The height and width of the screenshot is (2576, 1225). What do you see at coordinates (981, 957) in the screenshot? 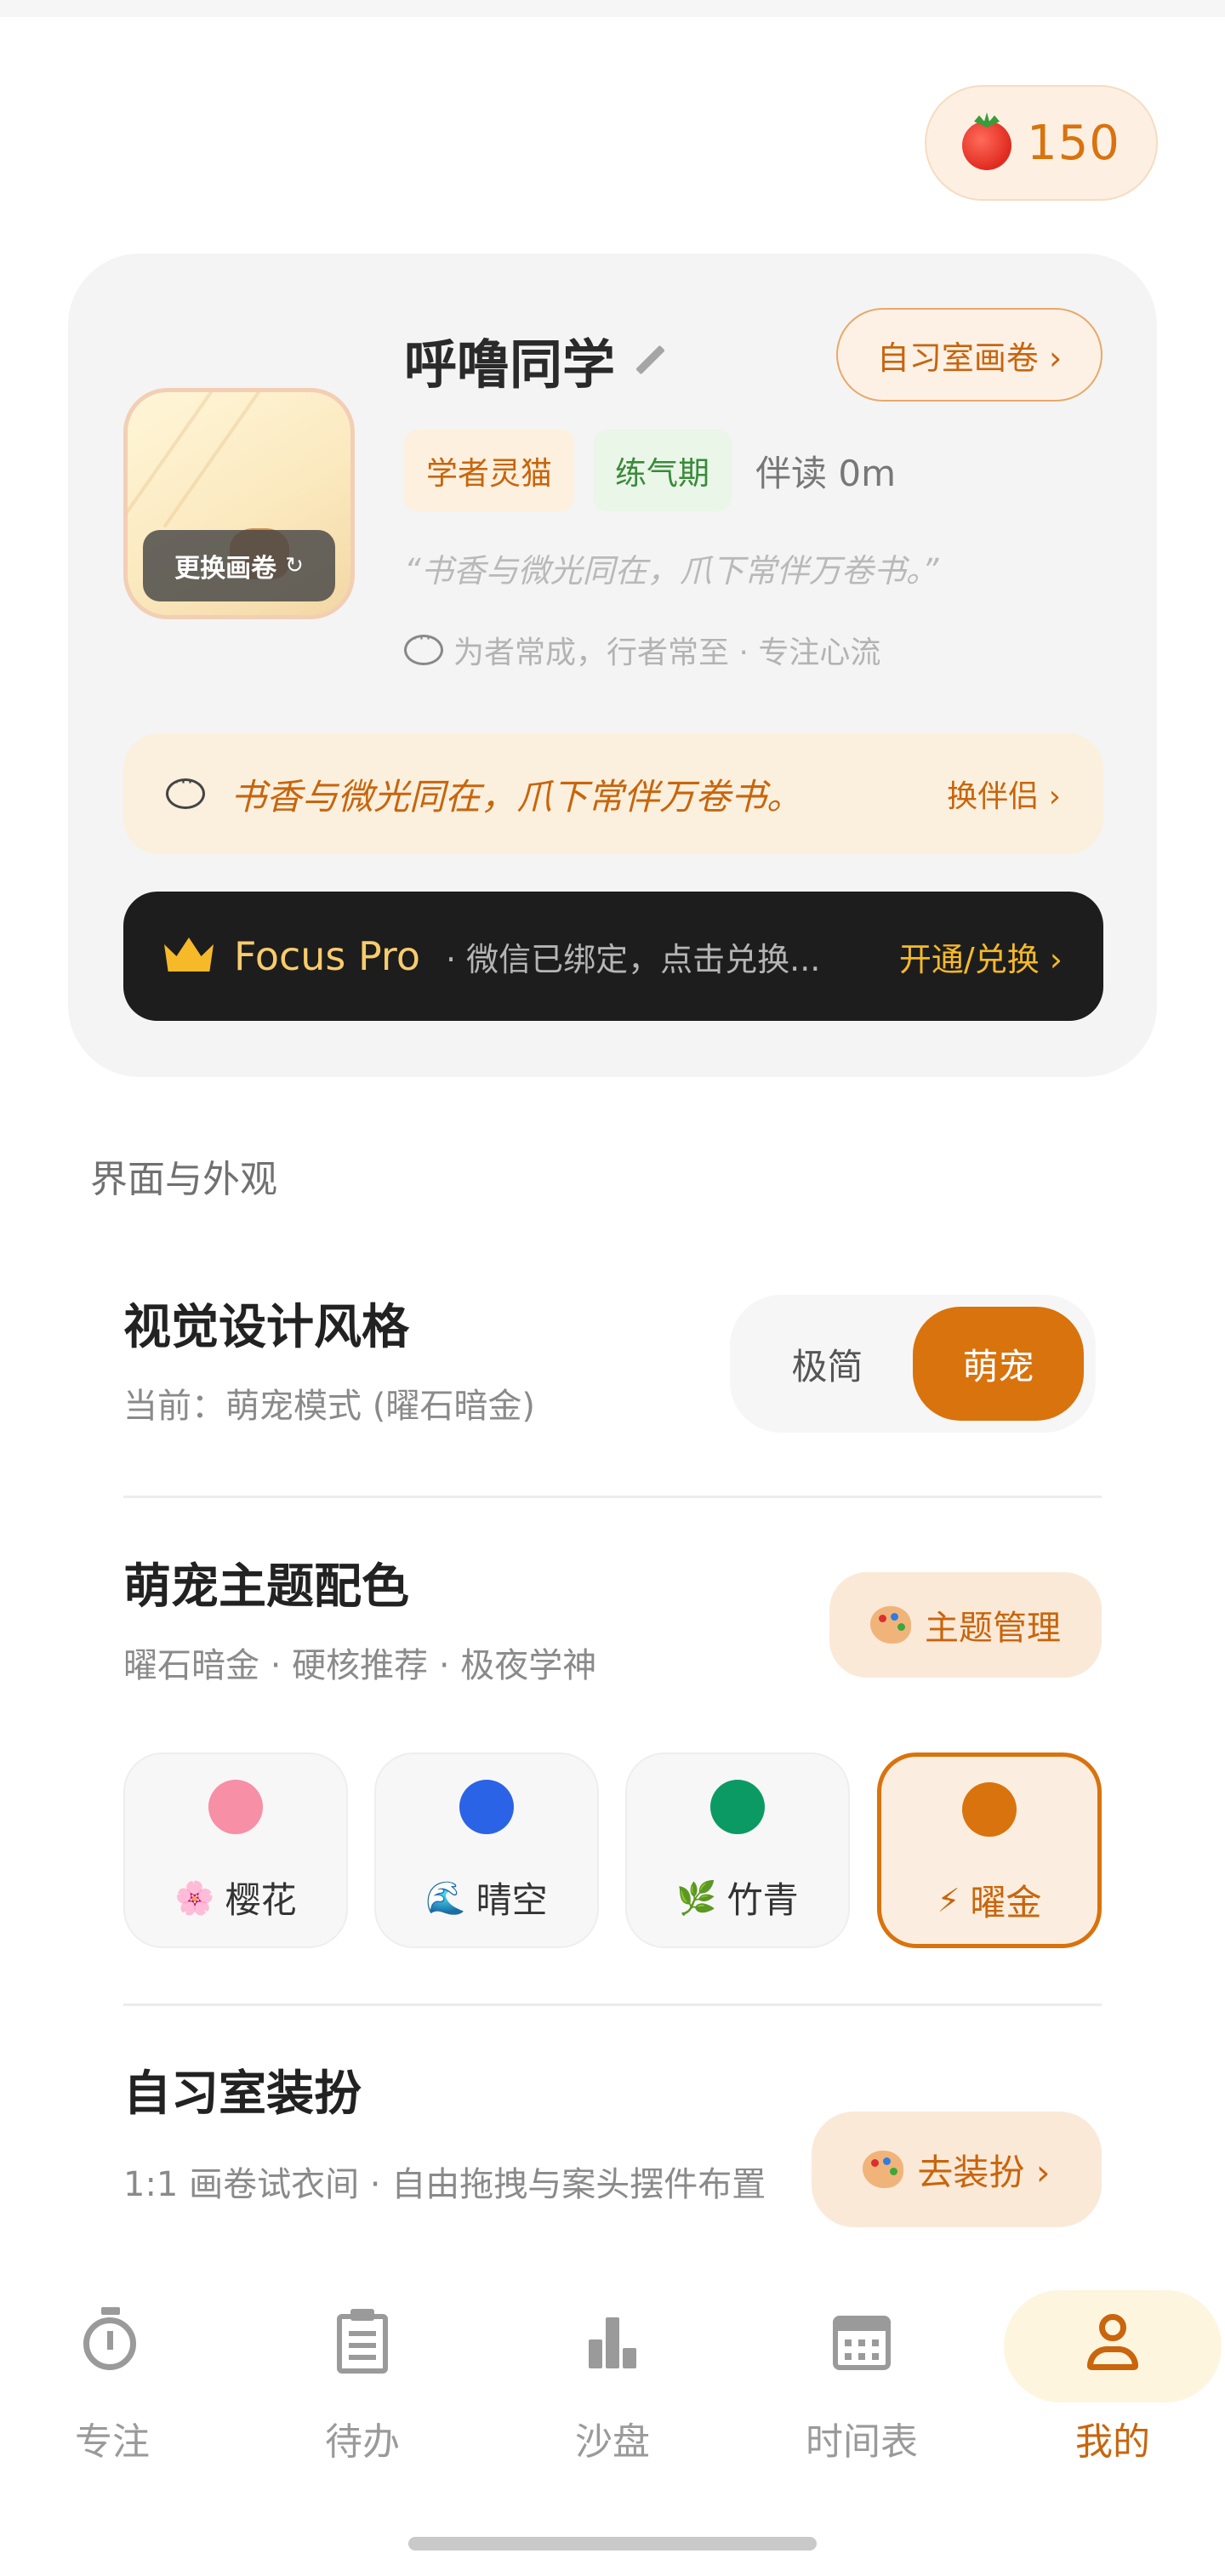
I see `pro-activate-link: 开通/兑换 ›` at bounding box center [981, 957].